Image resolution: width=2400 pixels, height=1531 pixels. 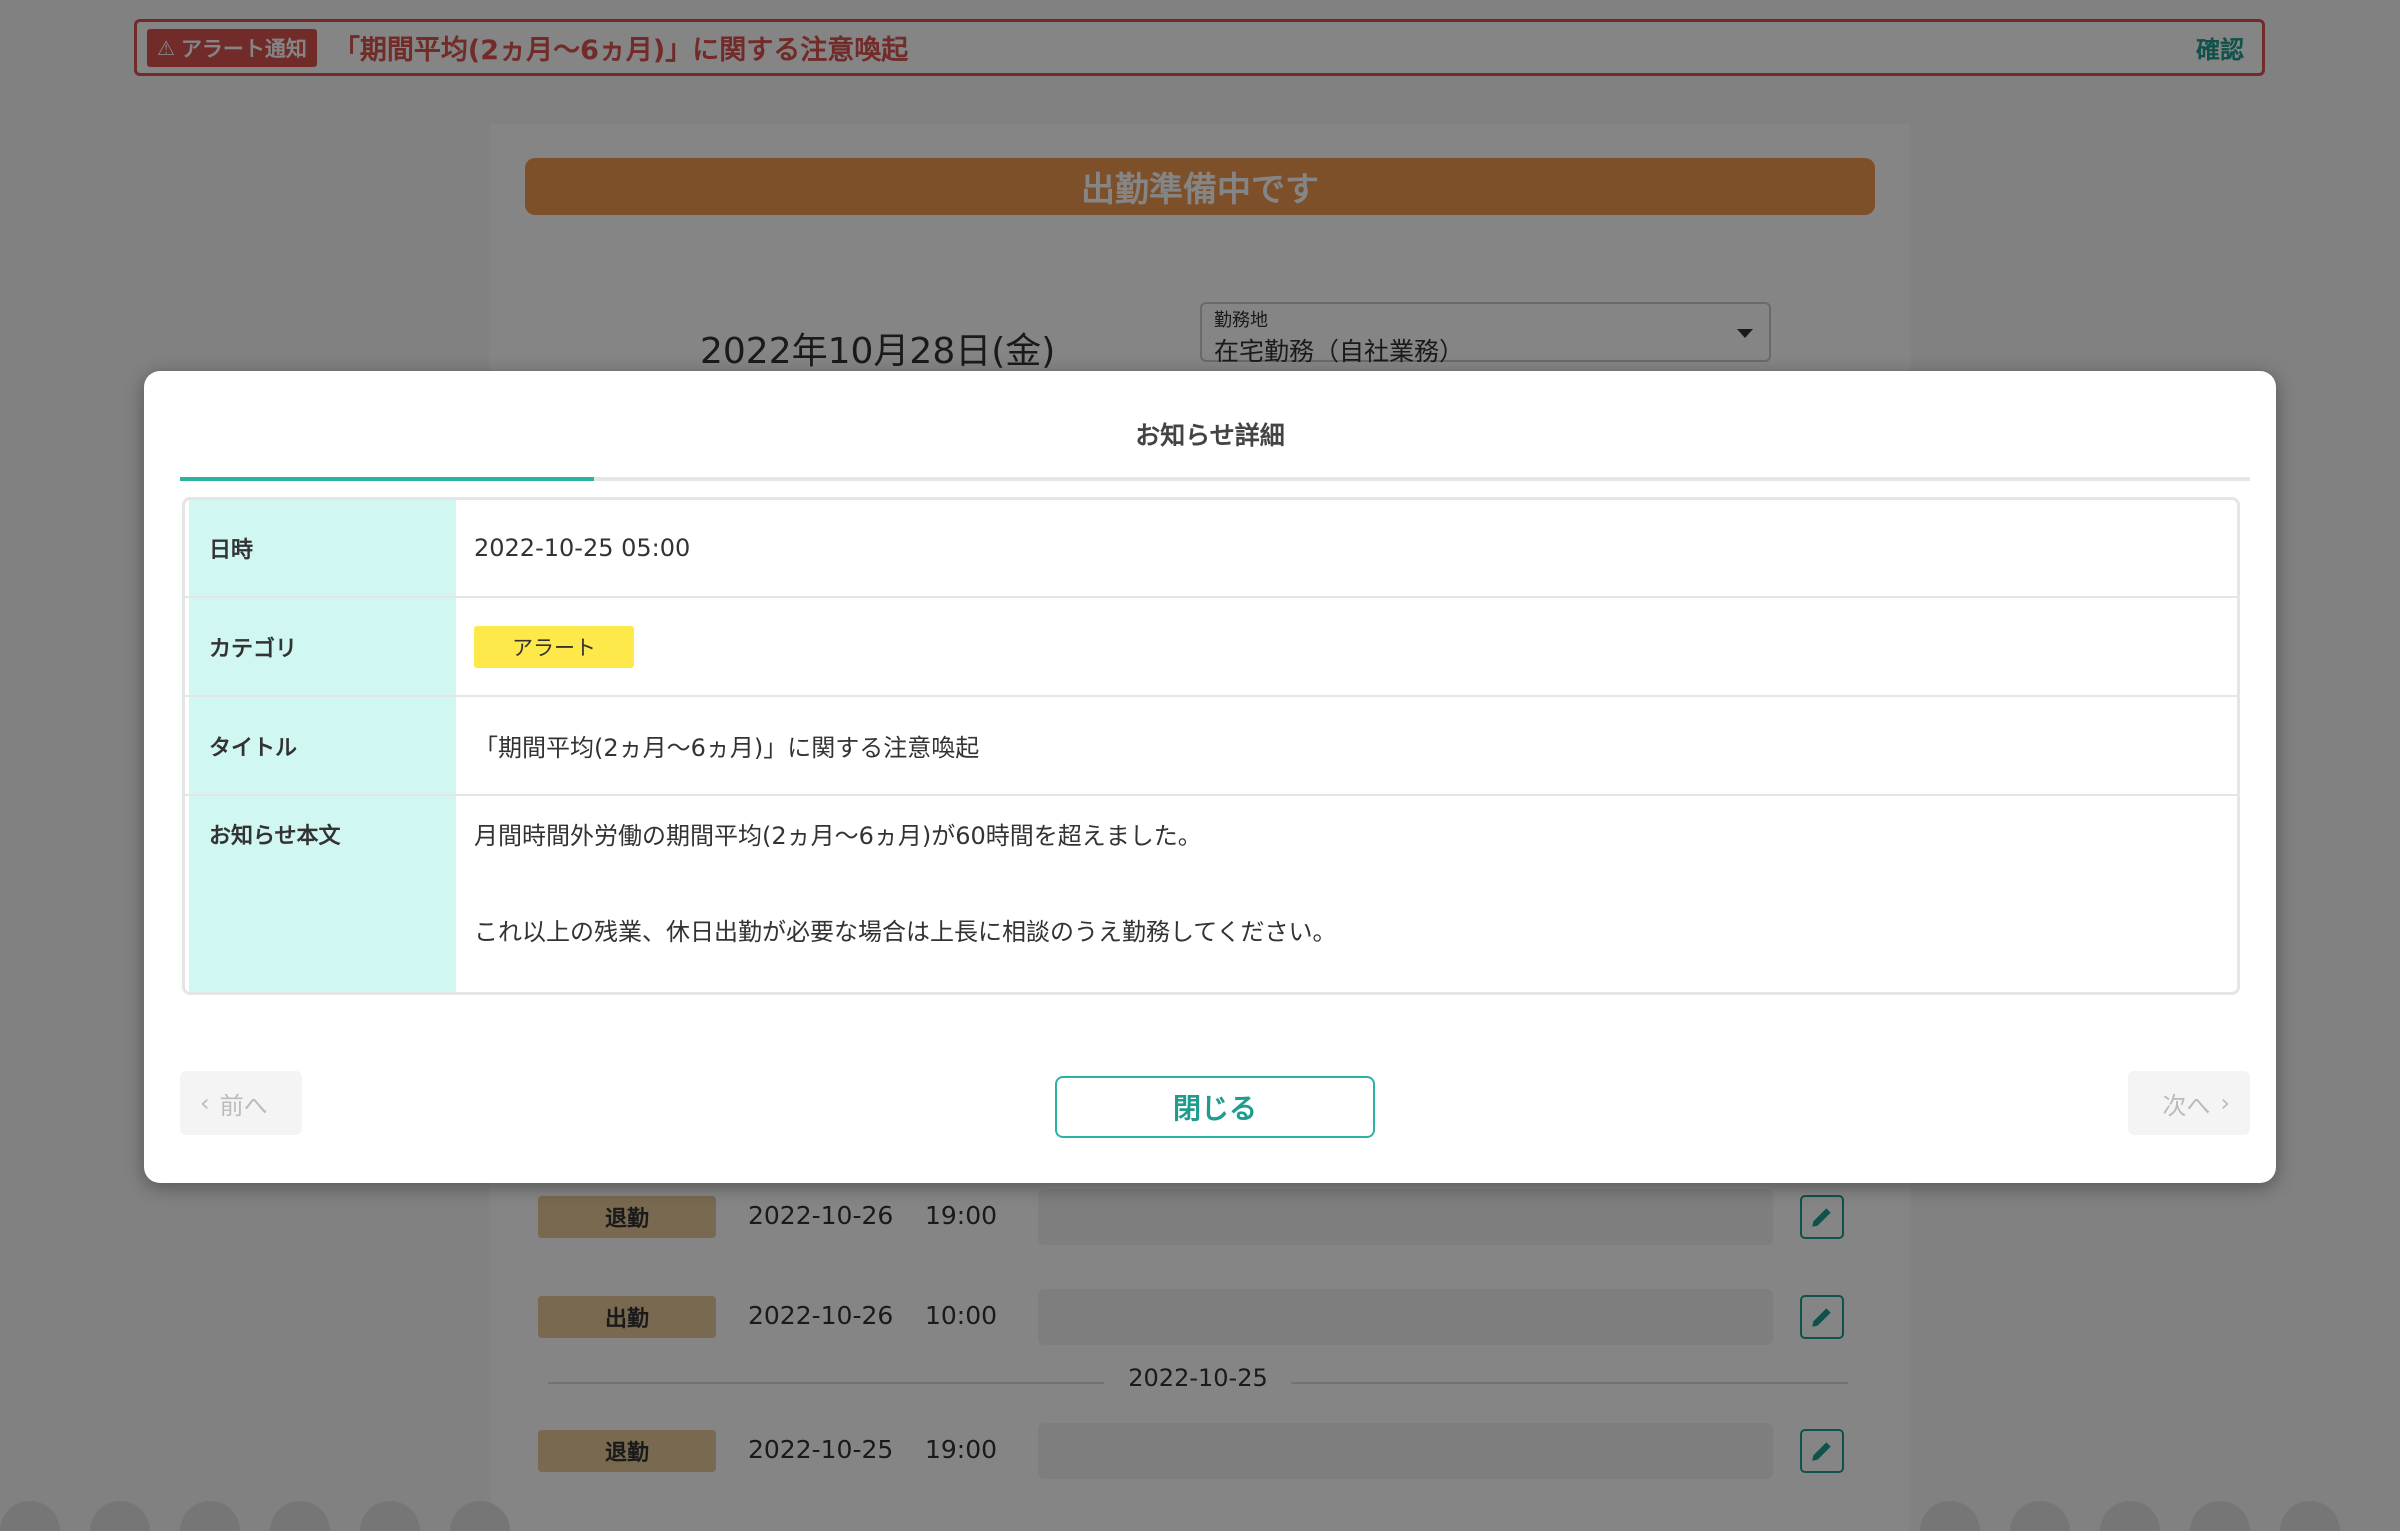 I want to click on modal-title: お知らせ詳細, so click(x=1210, y=435).